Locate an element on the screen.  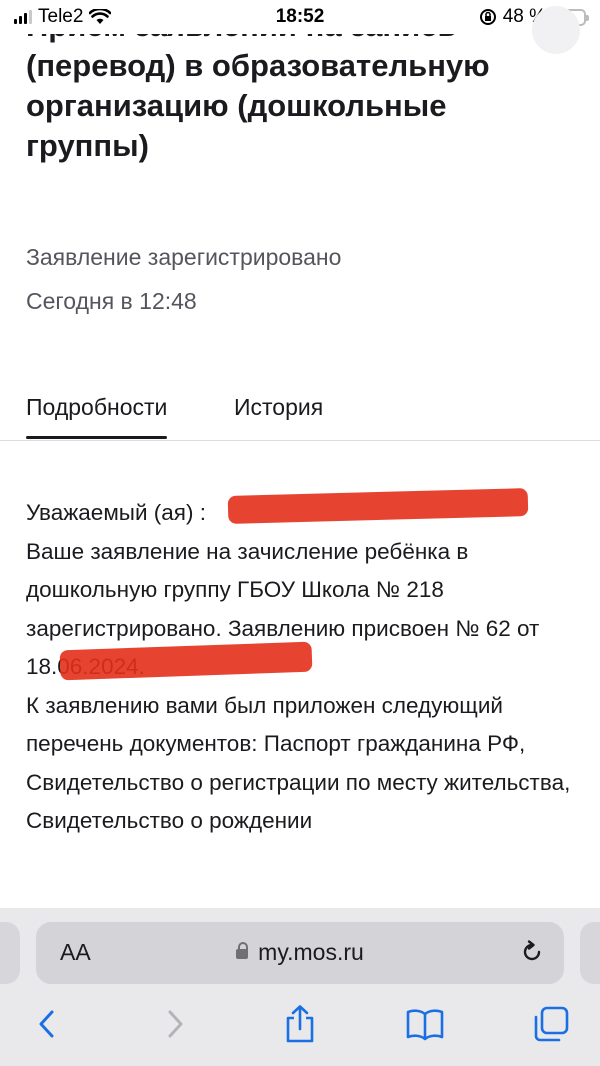
forward-button is located at coordinates (175, 1024).